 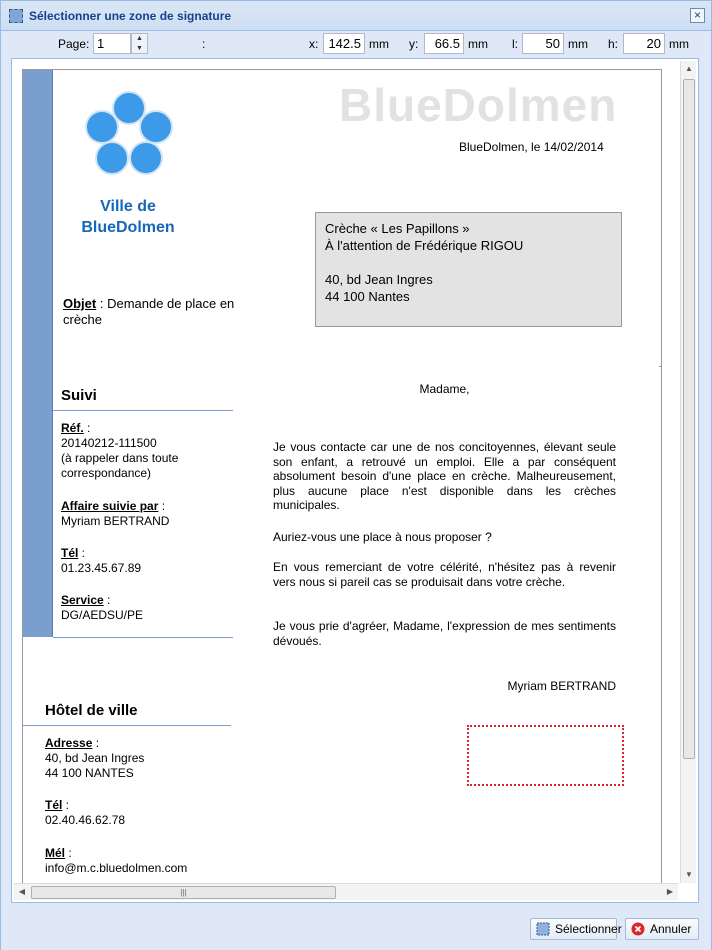 What do you see at coordinates (96, 743) in the screenshot?
I see `adresse-colon: :` at bounding box center [96, 743].